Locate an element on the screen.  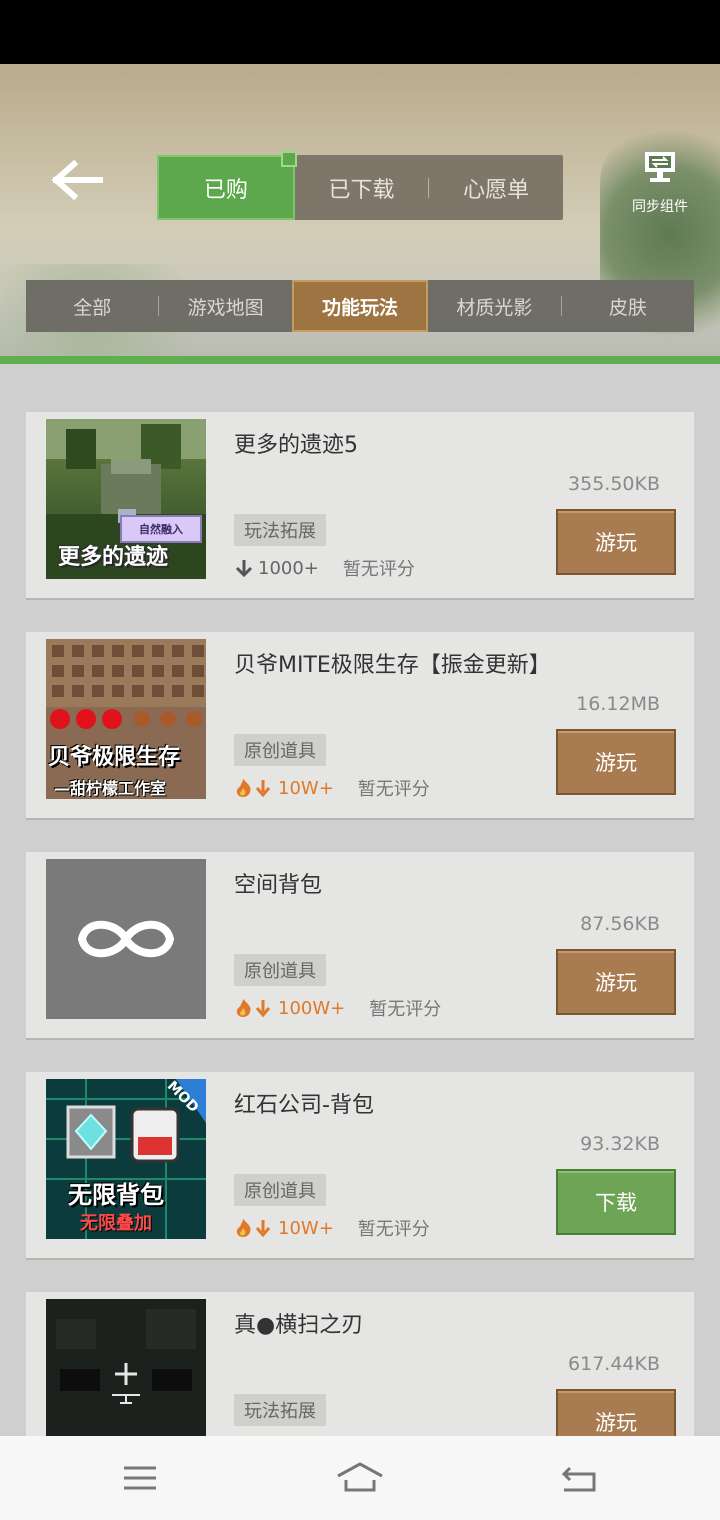
status-bar is located at coordinates (360, 32).